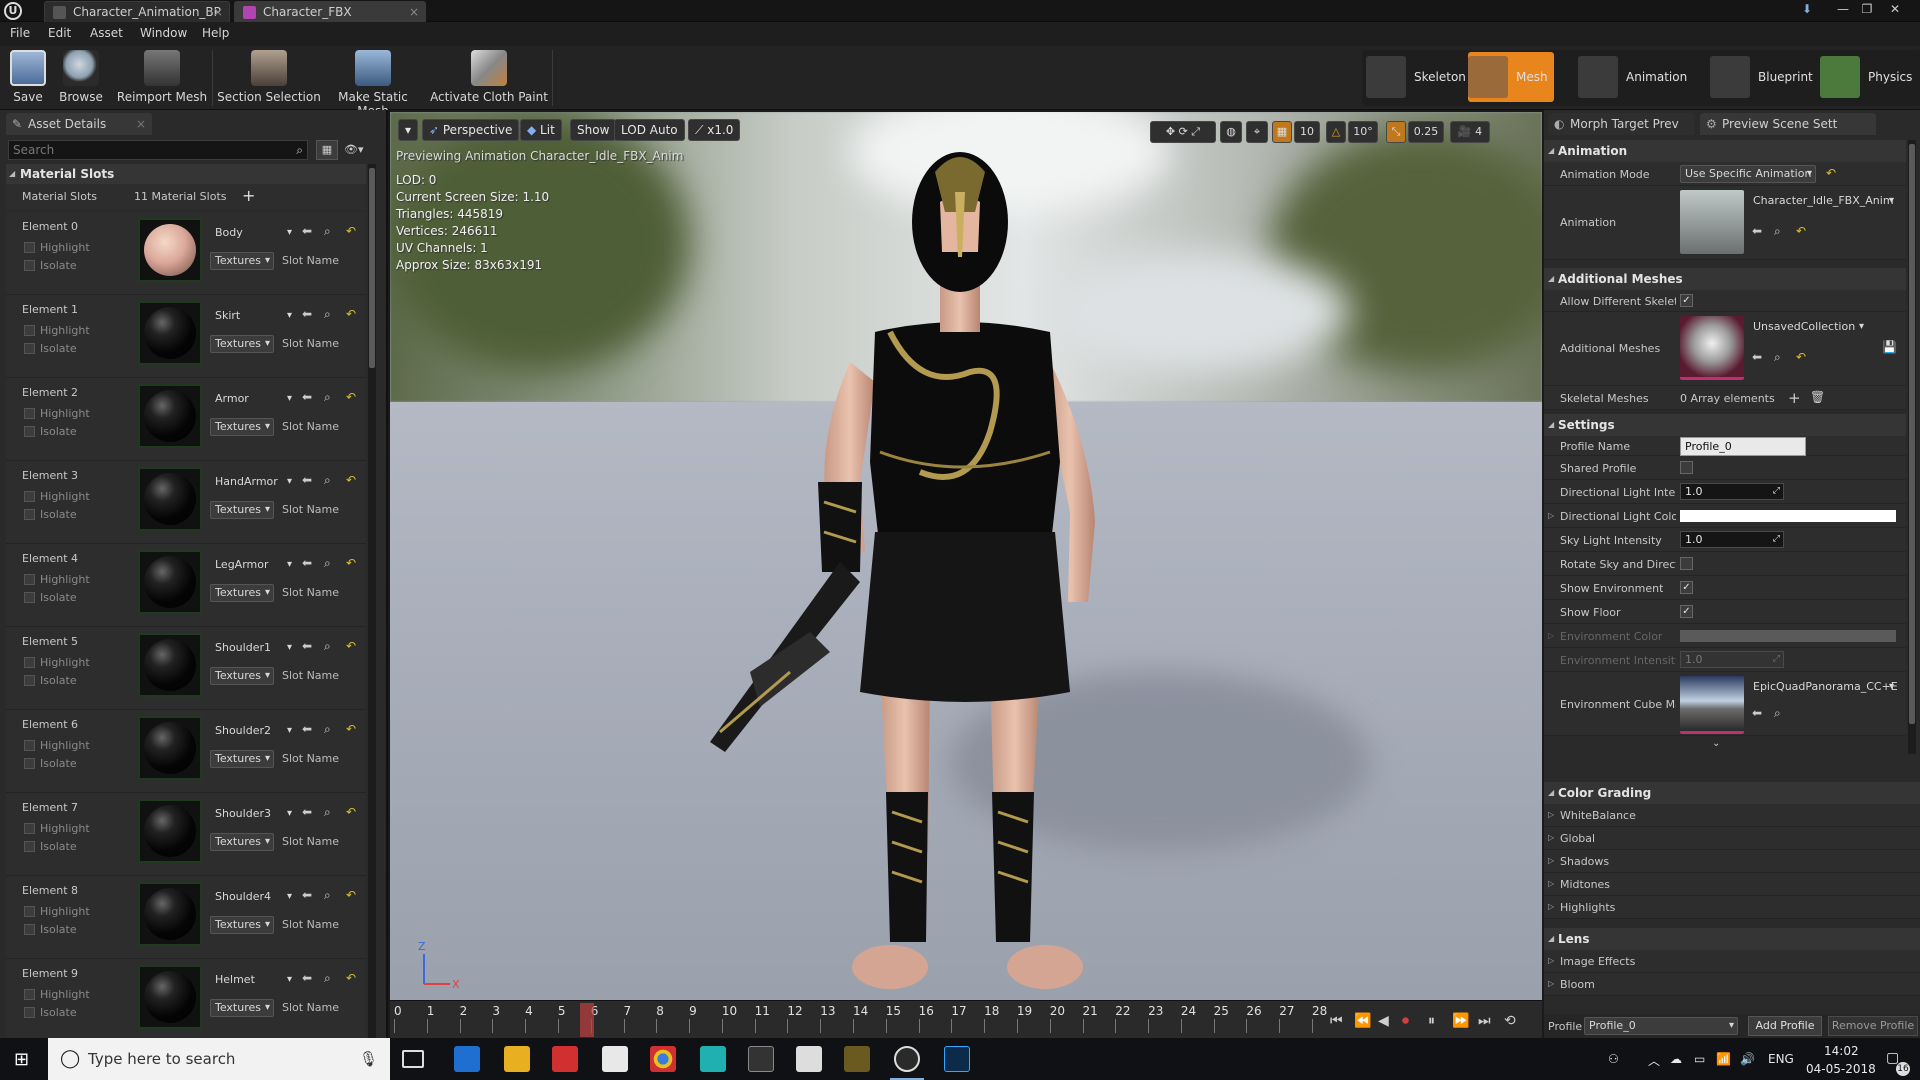  Describe the element at coordinates (587, 1020) in the screenshot. I see `timeline-playhead` at that location.